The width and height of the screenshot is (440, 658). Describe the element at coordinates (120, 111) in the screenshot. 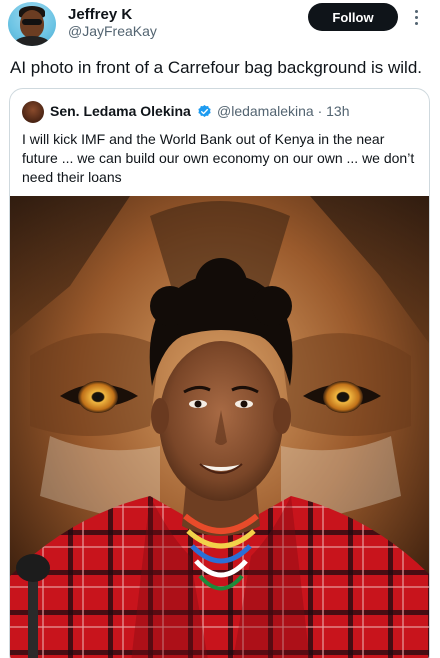

I see `quoted-author-name: Sen. Ledama Olekina` at that location.